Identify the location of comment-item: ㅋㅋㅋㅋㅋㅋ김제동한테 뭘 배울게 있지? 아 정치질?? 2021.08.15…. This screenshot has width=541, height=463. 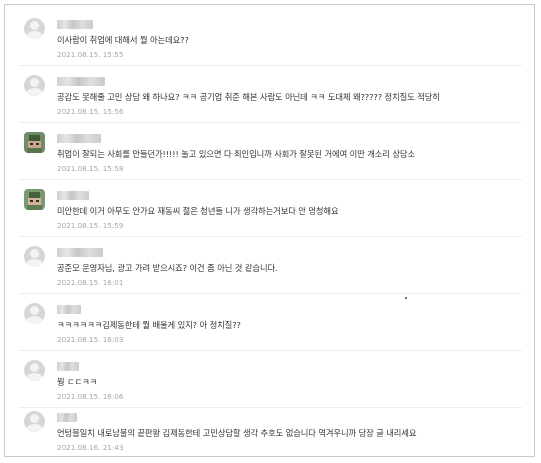
(269, 322).